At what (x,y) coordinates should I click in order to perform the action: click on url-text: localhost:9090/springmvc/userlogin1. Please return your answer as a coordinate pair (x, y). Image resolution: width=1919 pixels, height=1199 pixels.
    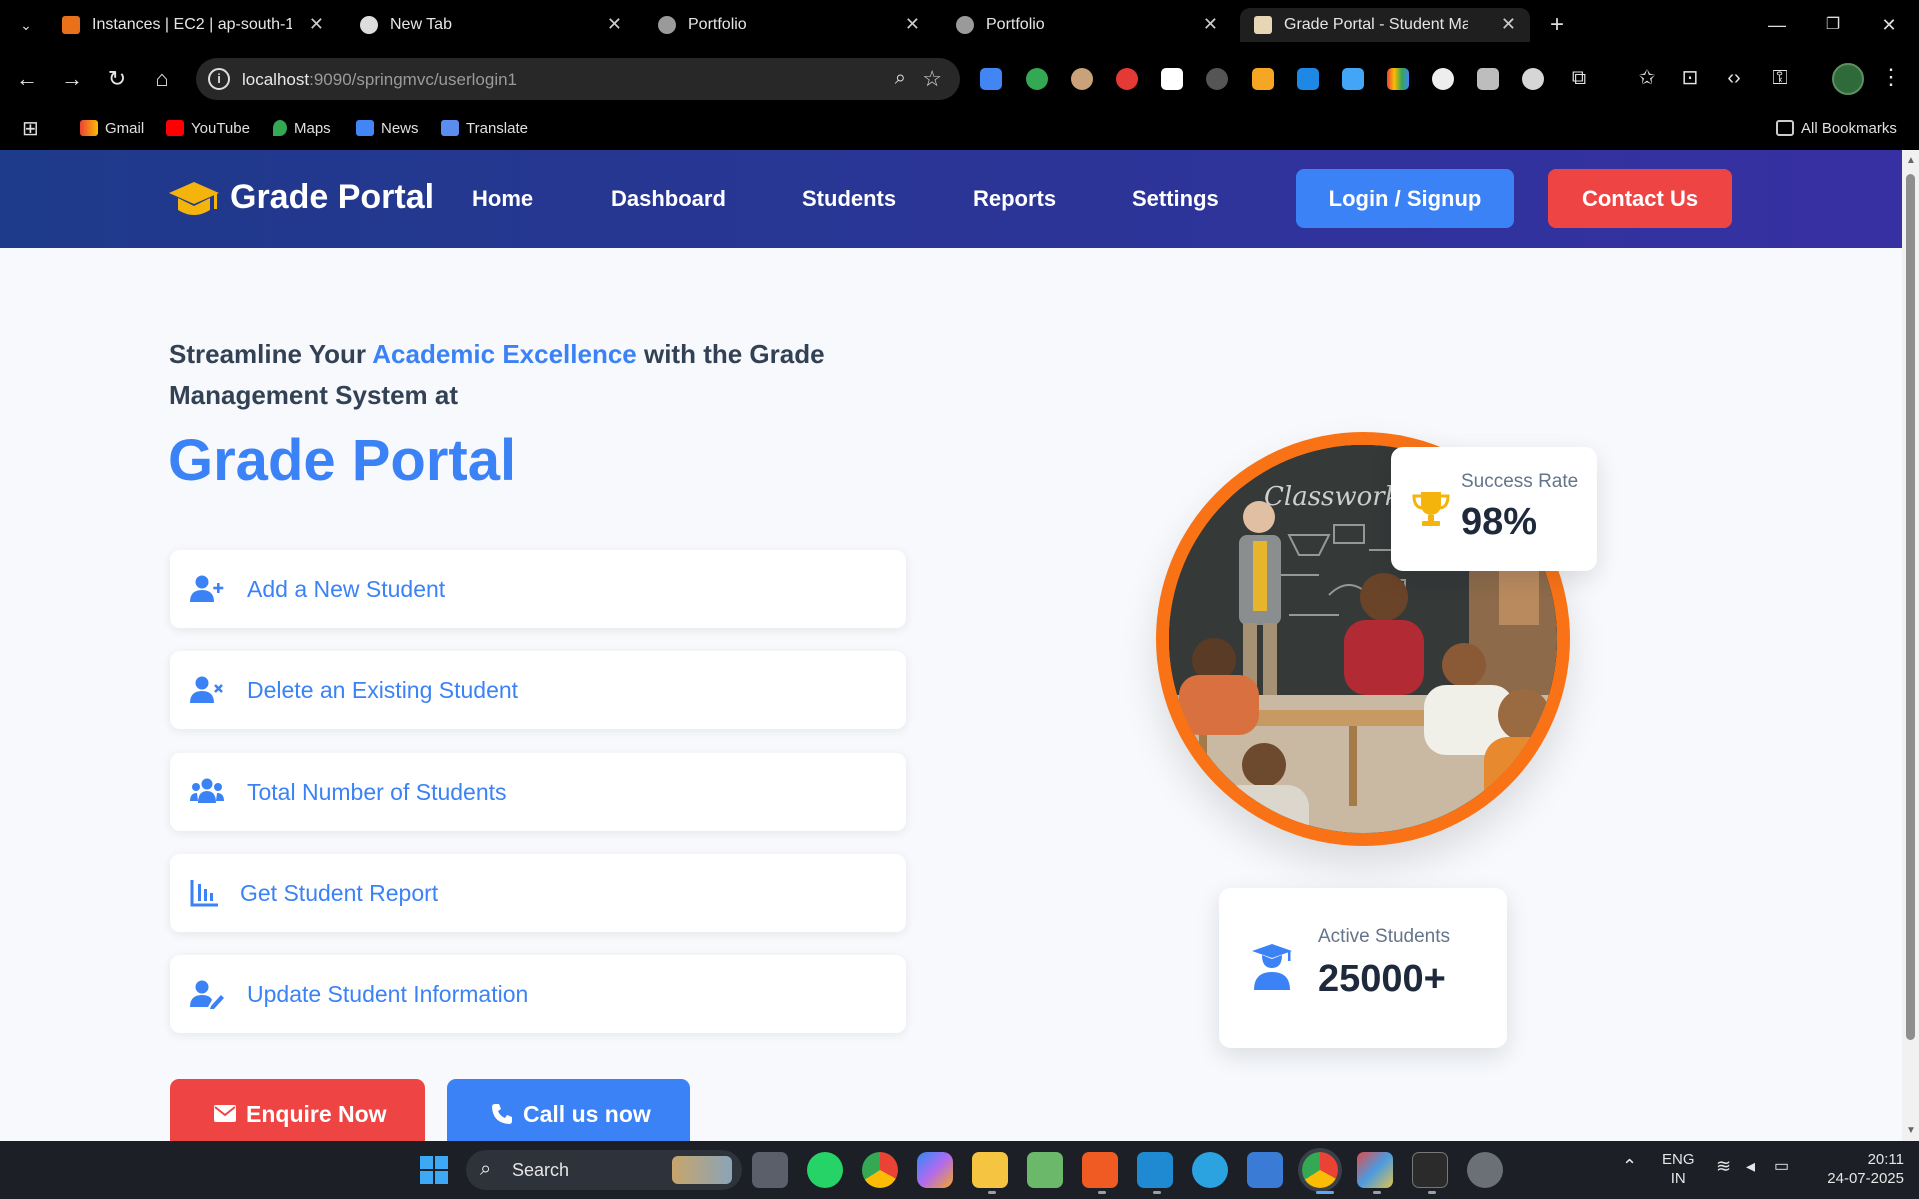
    Looking at the image, I should click on (380, 79).